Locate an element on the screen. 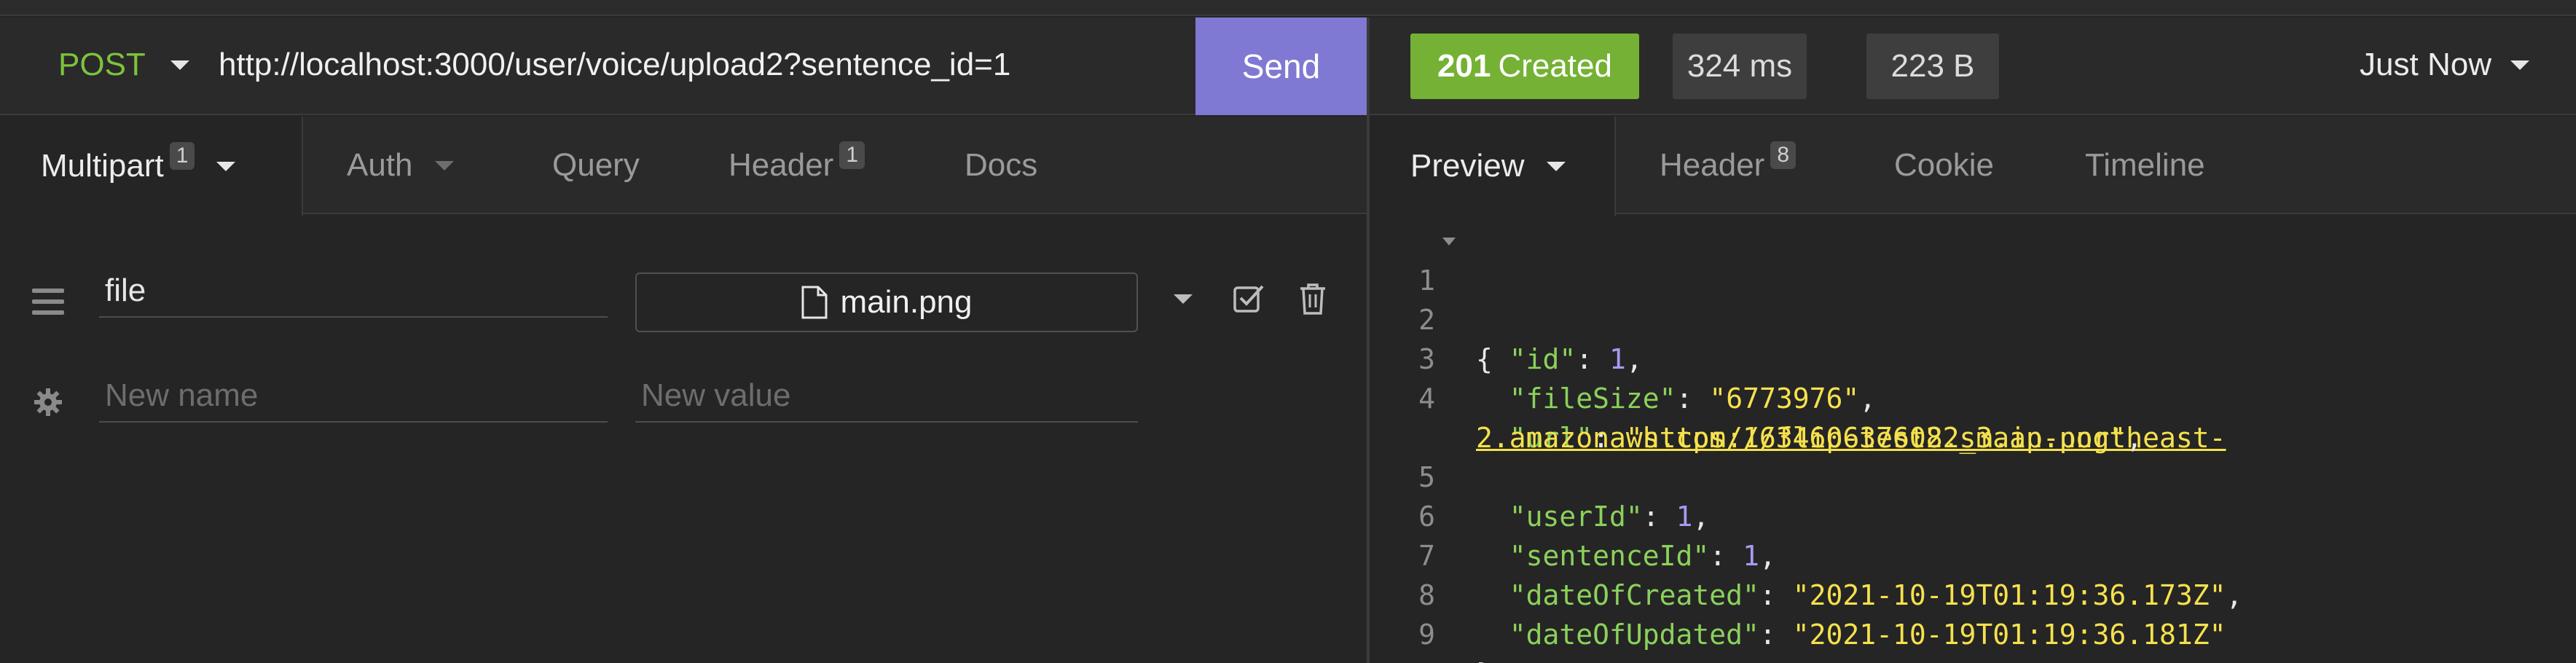  json-brace: } is located at coordinates (1484, 660).